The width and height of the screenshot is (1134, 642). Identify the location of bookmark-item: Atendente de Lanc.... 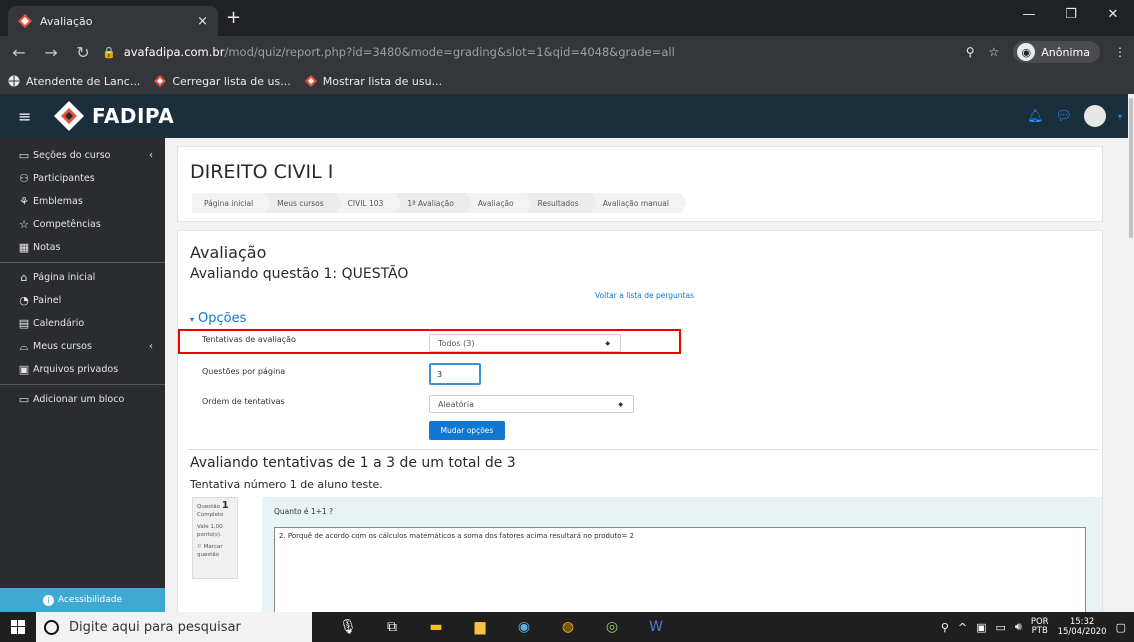
(74, 81).